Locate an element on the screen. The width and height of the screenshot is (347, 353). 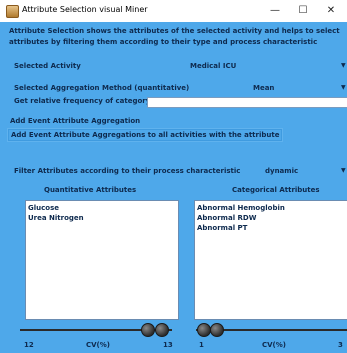
quantitative-slider-min: 12 is located at coordinates (29, 345).